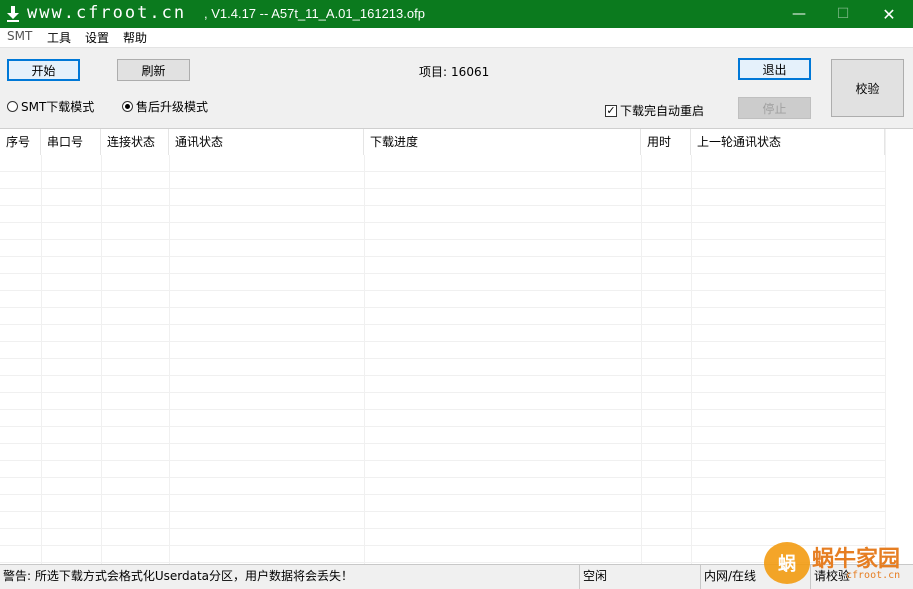  What do you see at coordinates (20, 142) in the screenshot?
I see `column-header-index: 序号` at bounding box center [20, 142].